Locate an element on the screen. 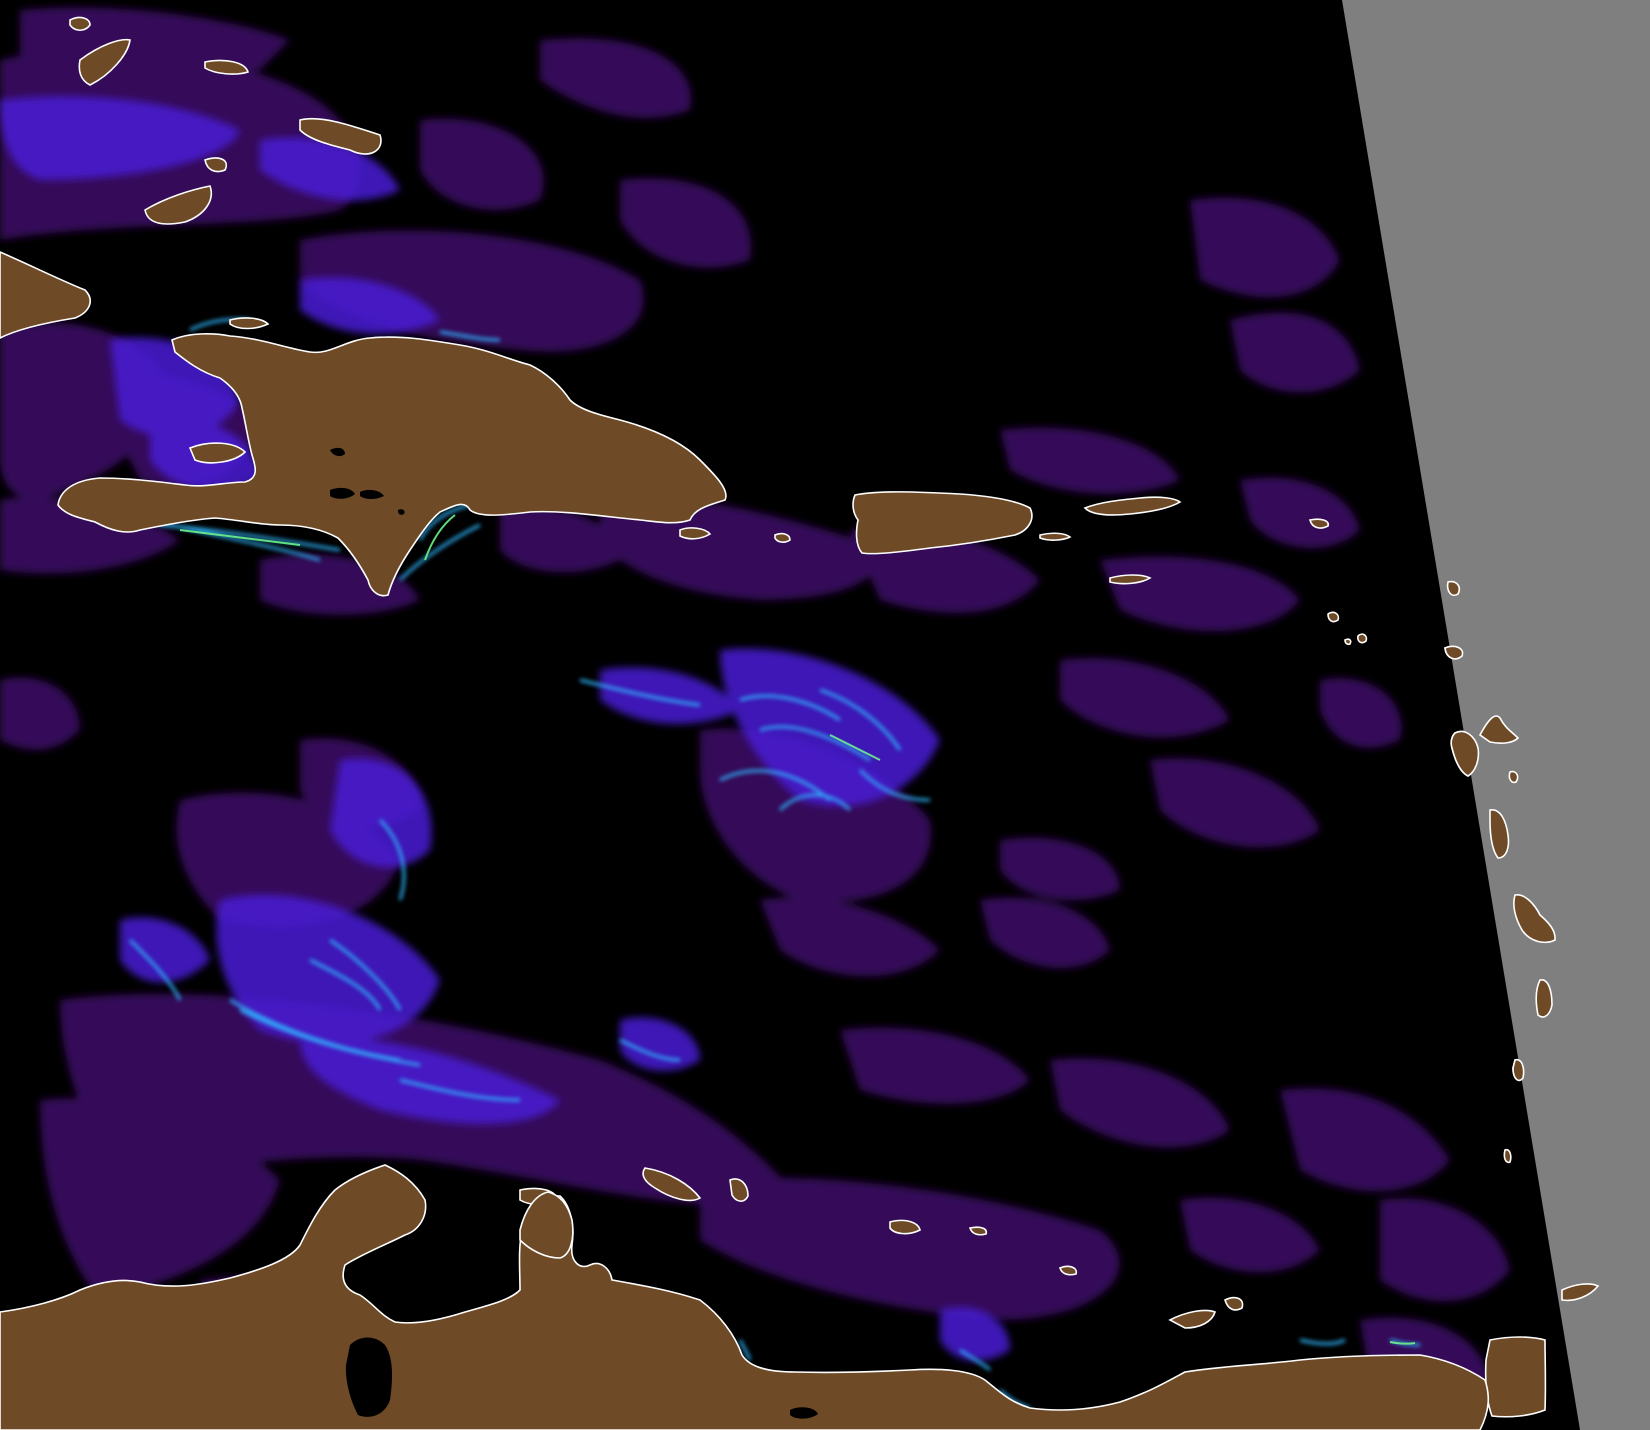  landmass-grenada is located at coordinates (1507, 1156).